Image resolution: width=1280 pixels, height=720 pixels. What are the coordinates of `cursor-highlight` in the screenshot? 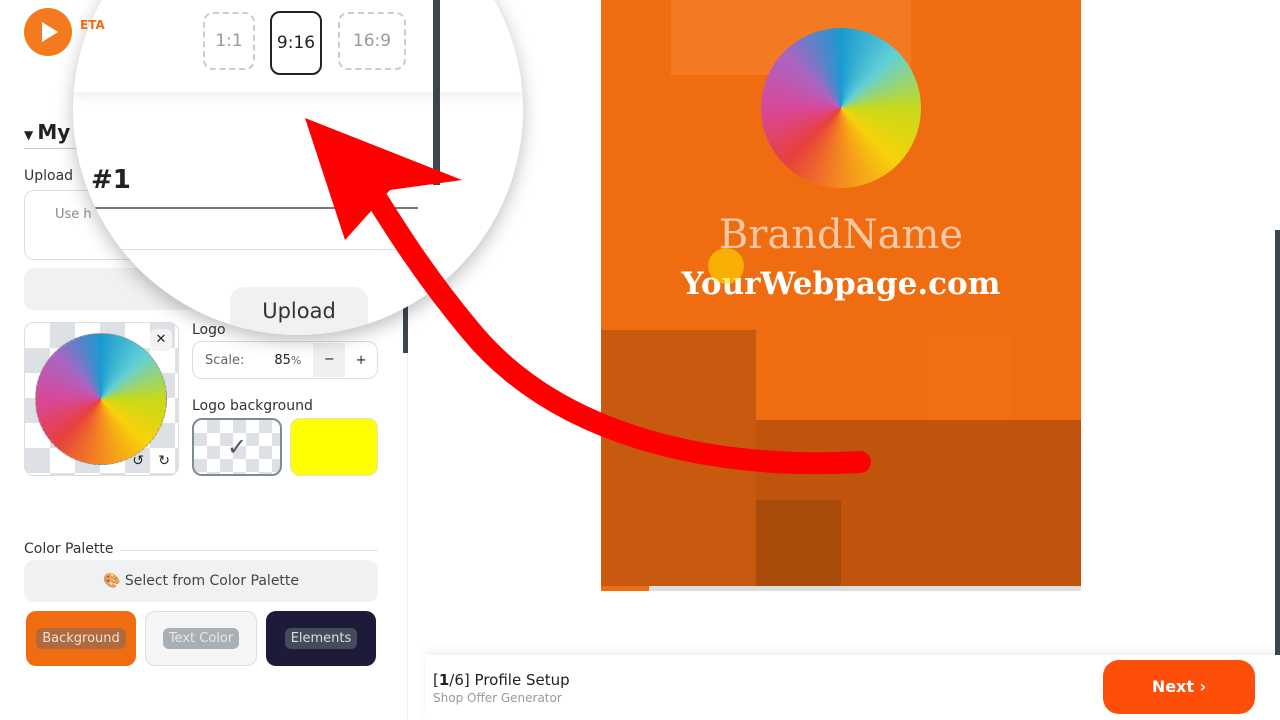 It's located at (726, 266).